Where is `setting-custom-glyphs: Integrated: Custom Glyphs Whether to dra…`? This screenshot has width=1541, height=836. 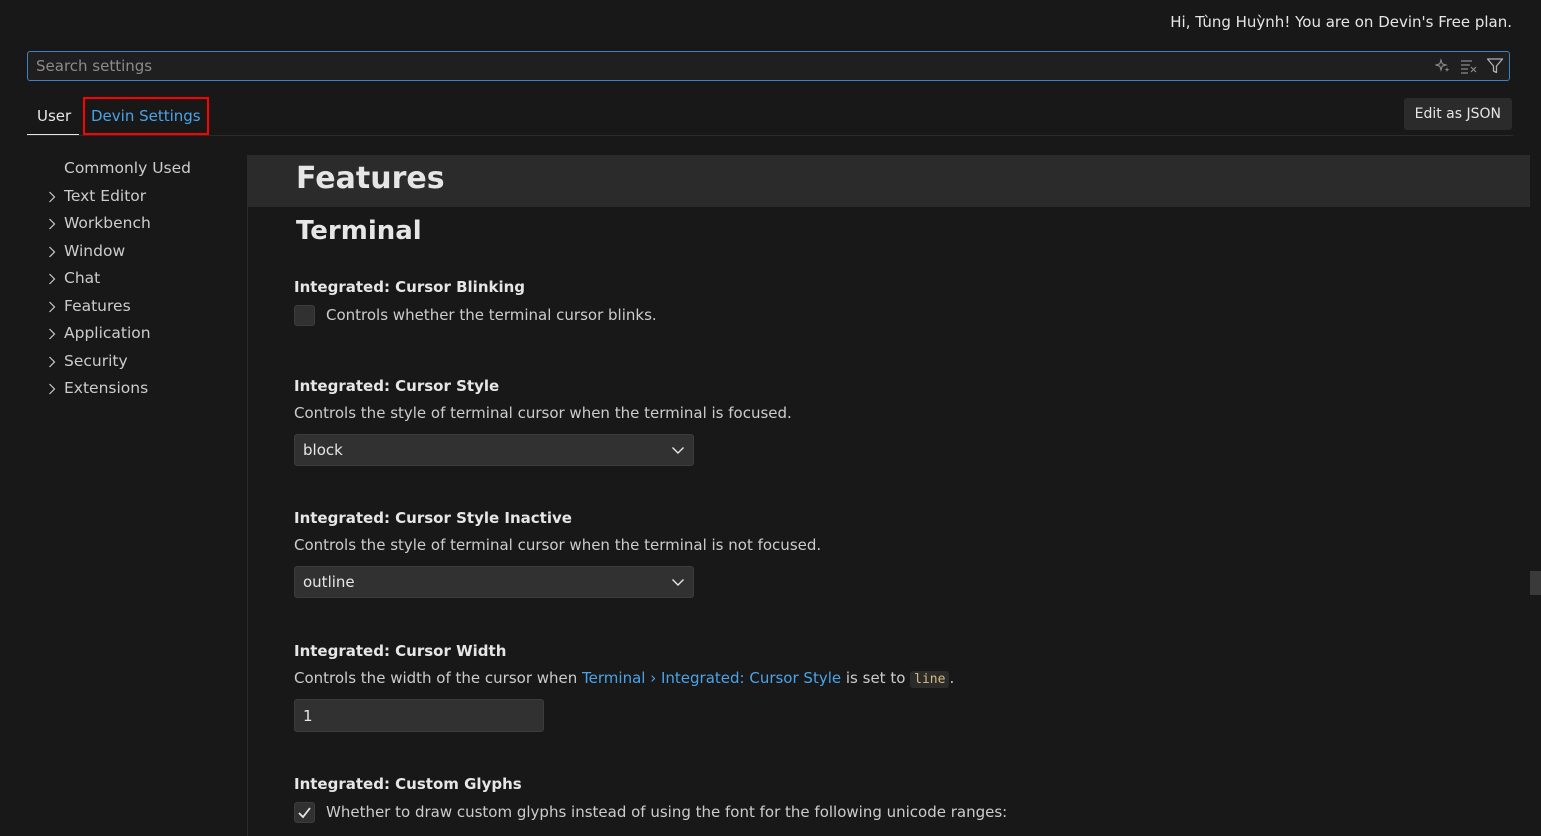 setting-custom-glyphs: Integrated: Custom Glyphs Whether to dra… is located at coordinates (794, 799).